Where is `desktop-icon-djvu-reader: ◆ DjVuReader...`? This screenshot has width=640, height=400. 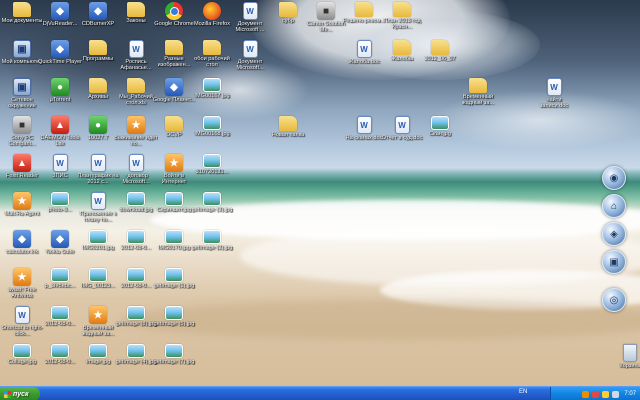
desktop-icon-djvu-reader: ◆ DjVuReader... is located at coordinates (60, 22).